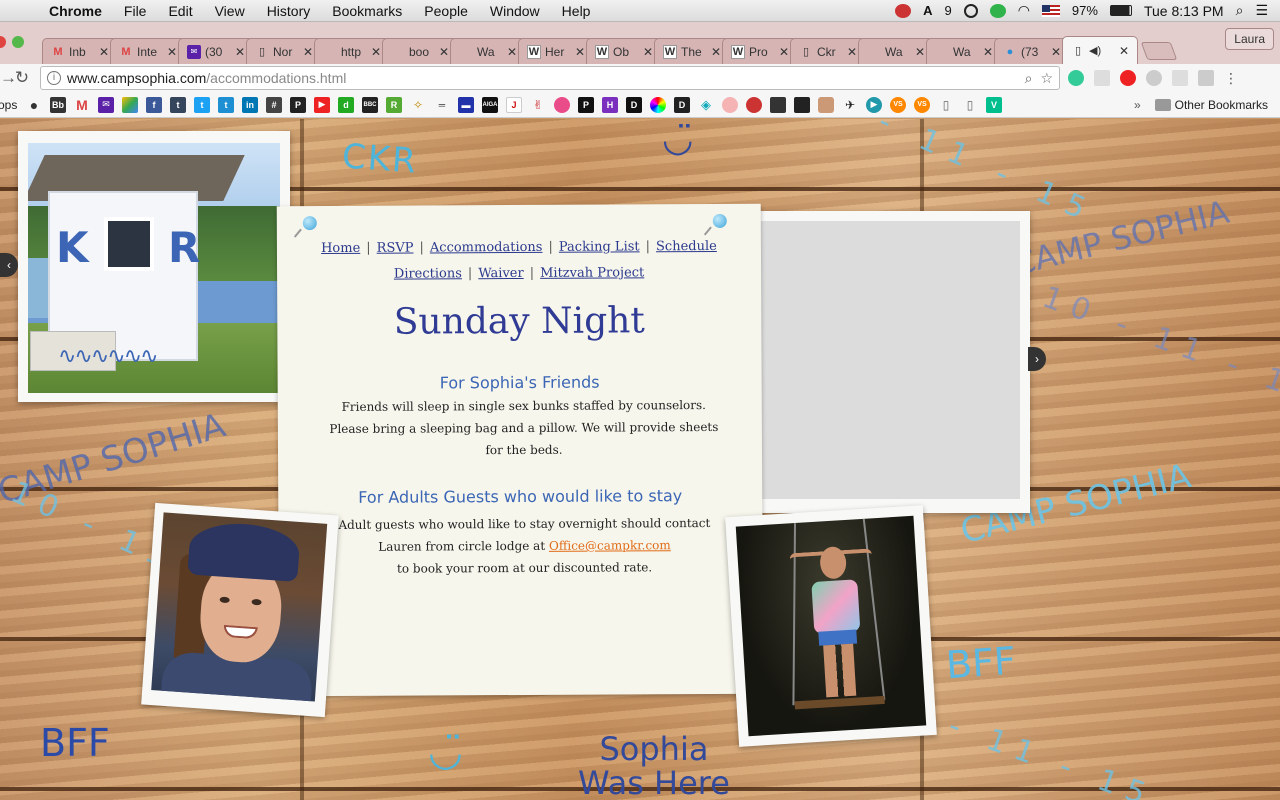 This screenshot has width=1280, height=800. I want to click on linkedin-bookmark-icon: in, so click(250, 104).